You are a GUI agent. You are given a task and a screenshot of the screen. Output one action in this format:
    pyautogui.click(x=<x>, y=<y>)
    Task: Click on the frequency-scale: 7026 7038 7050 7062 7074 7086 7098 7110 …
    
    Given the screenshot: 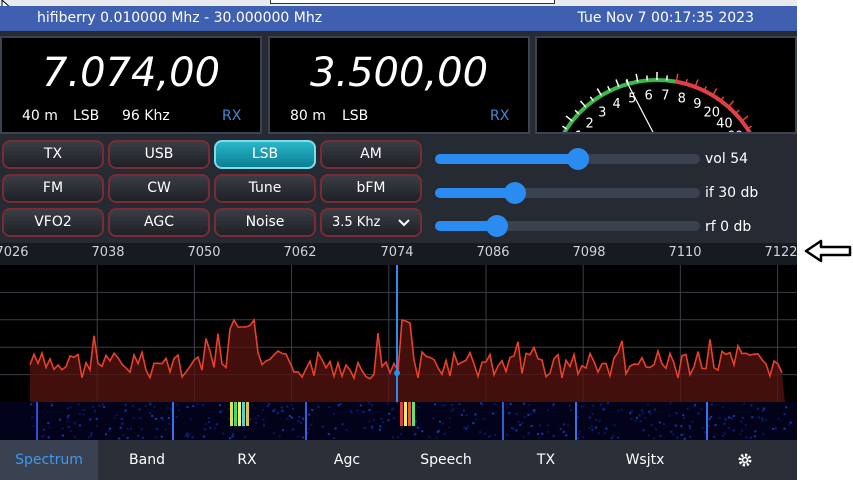 What is the action you would take?
    pyautogui.click(x=398, y=254)
    